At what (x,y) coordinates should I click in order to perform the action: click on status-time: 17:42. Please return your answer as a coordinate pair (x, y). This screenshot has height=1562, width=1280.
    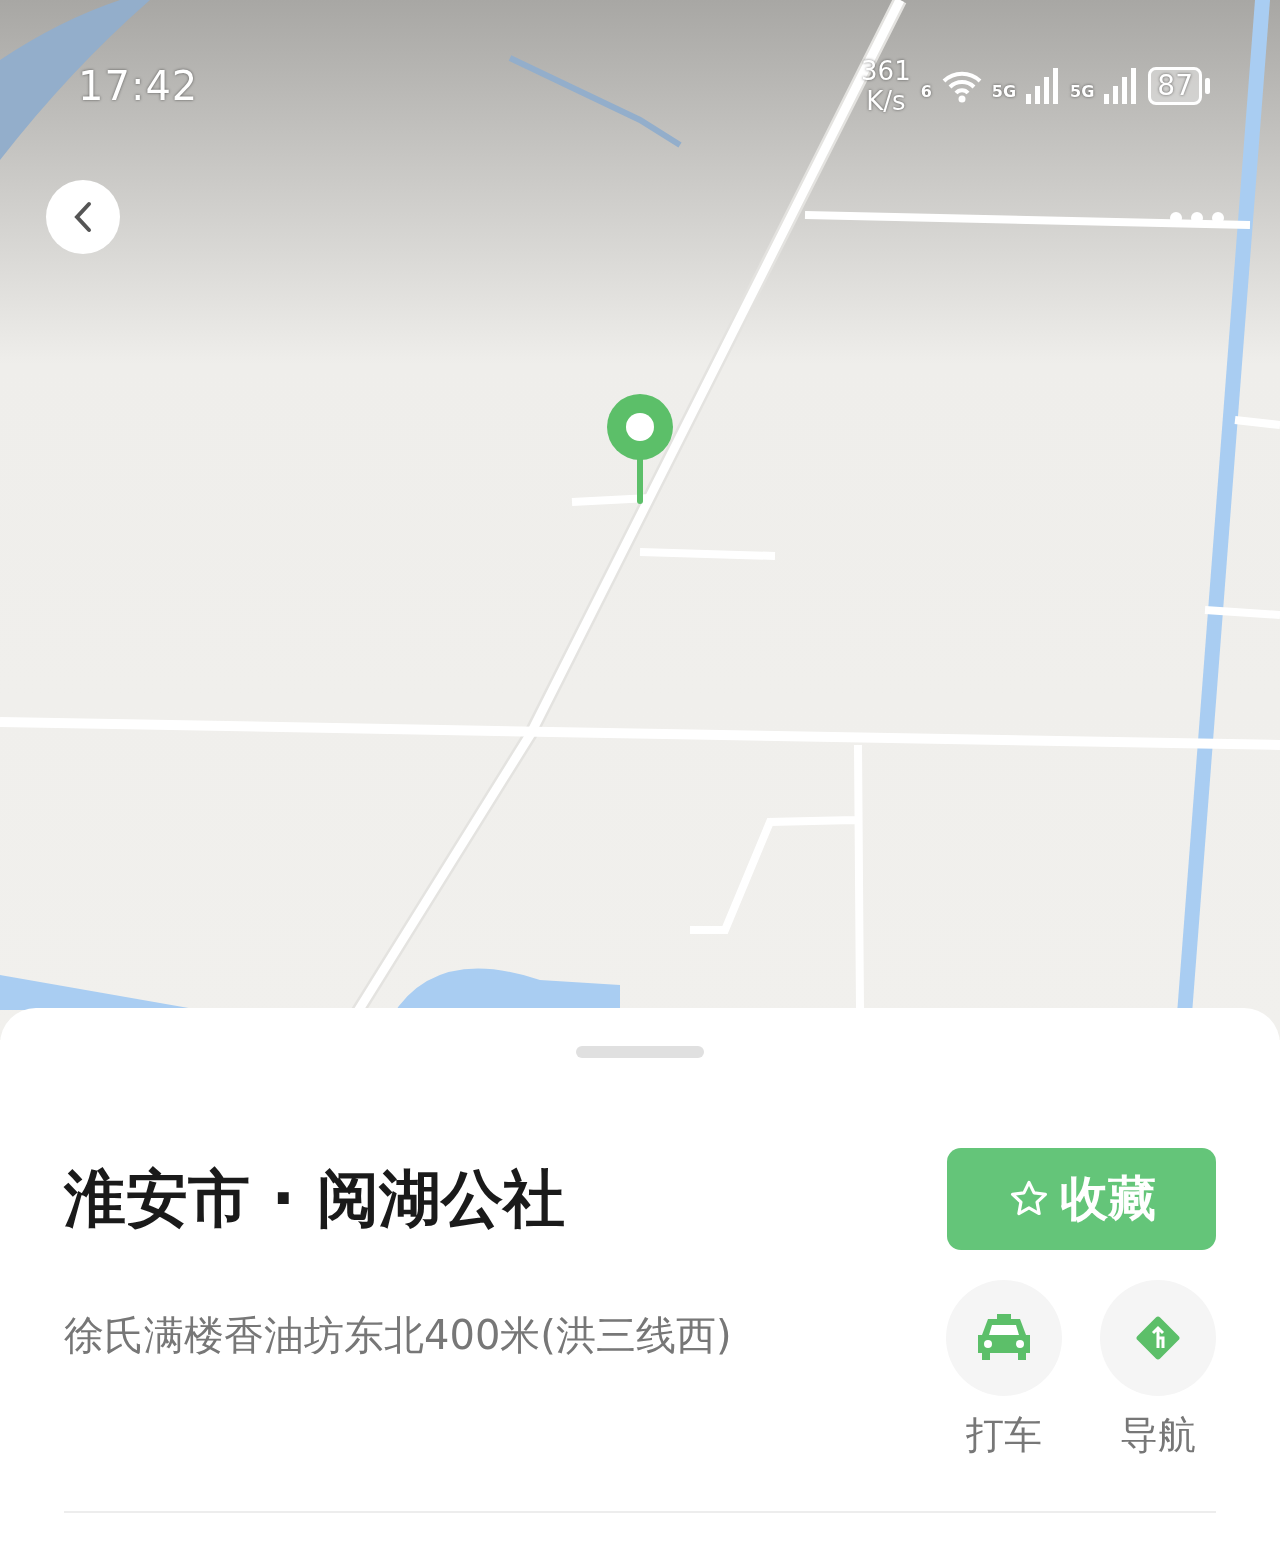
    Looking at the image, I should click on (138, 86).